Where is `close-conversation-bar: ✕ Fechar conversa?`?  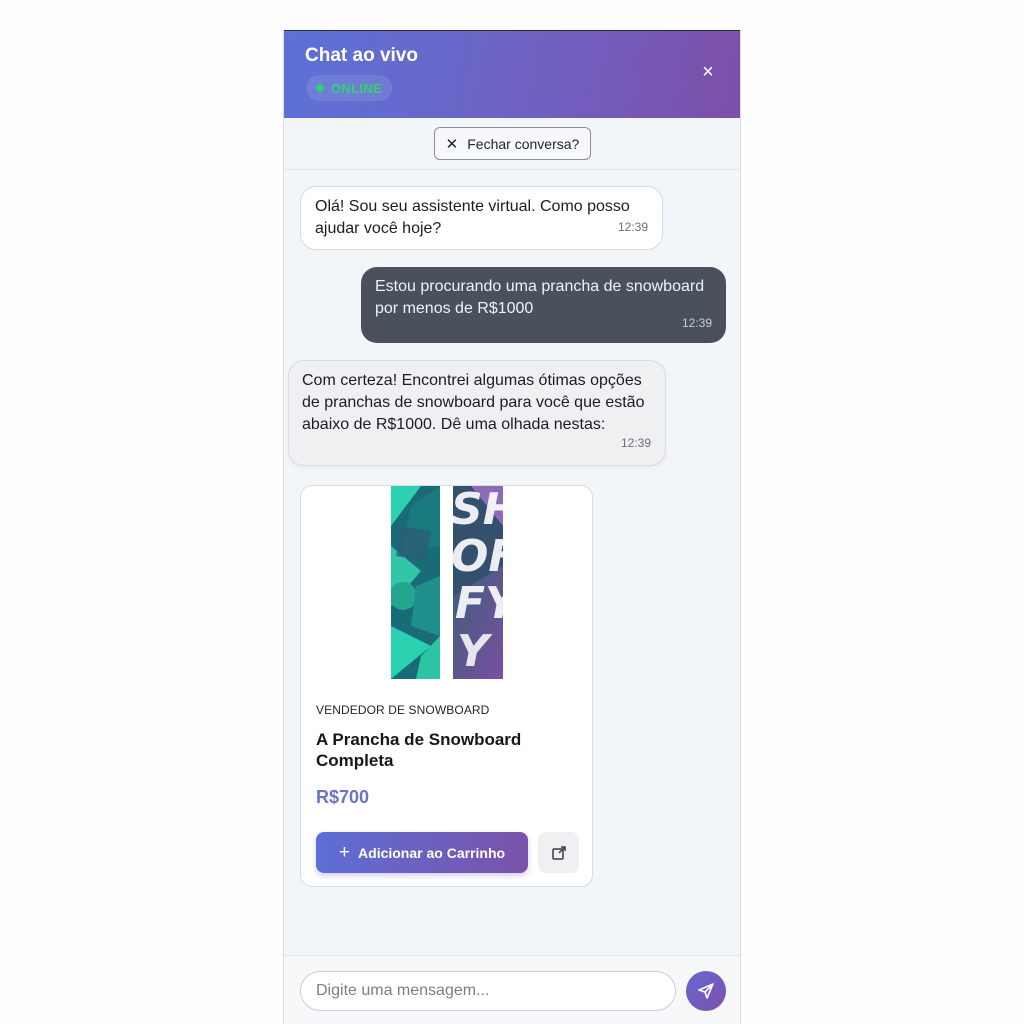
close-conversation-bar: ✕ Fechar conversa? is located at coordinates (512, 144).